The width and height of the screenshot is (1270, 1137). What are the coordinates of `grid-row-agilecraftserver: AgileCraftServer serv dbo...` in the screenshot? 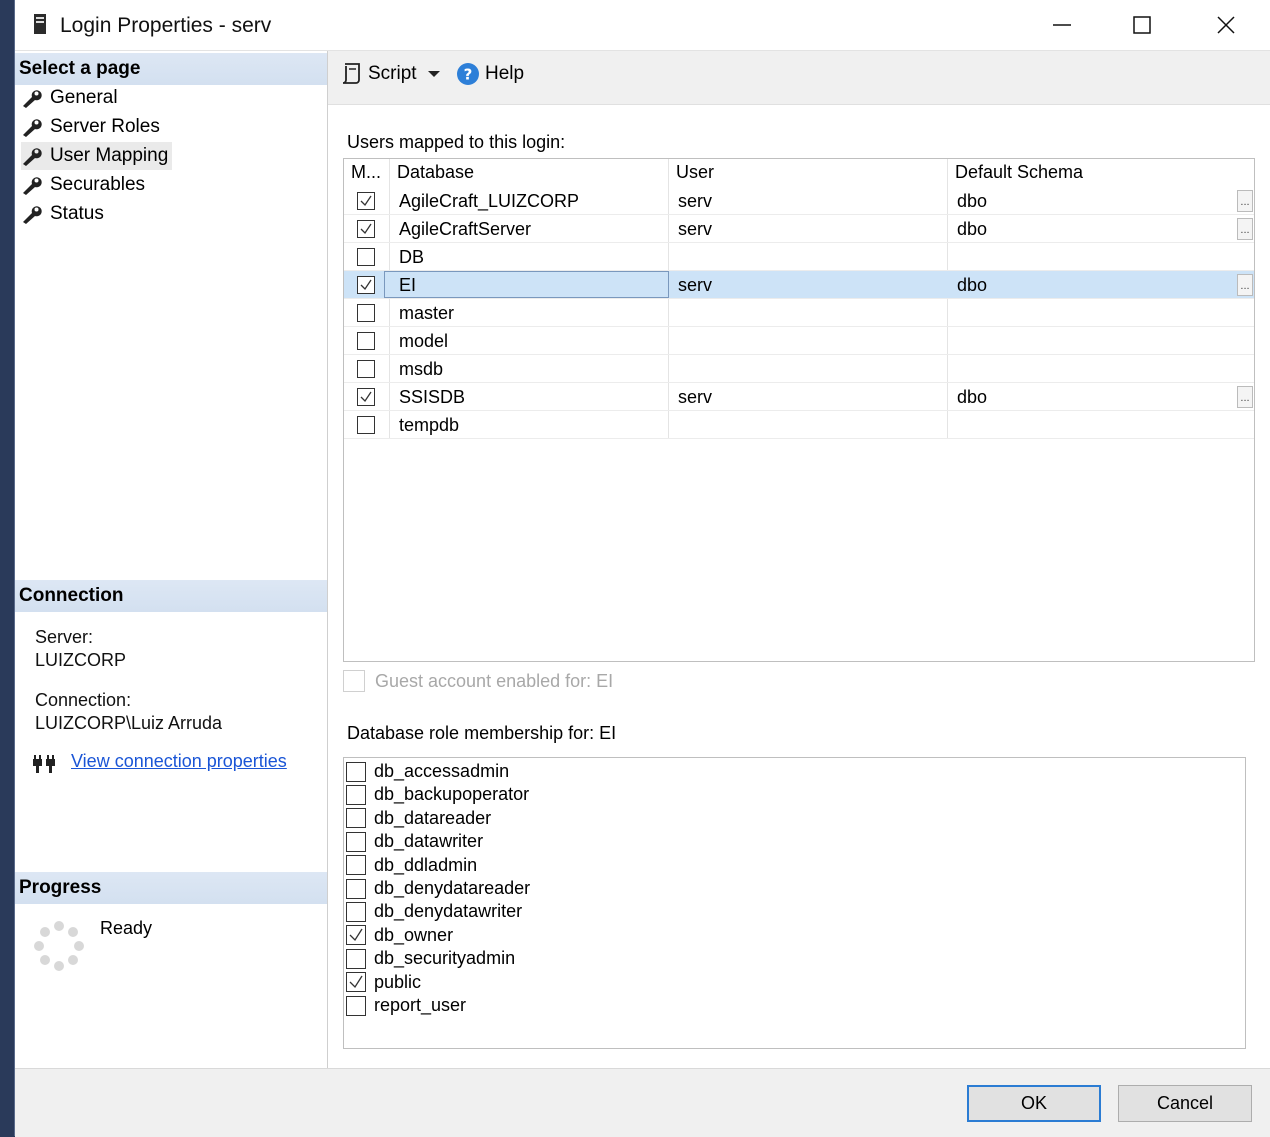 It's located at (799, 229).